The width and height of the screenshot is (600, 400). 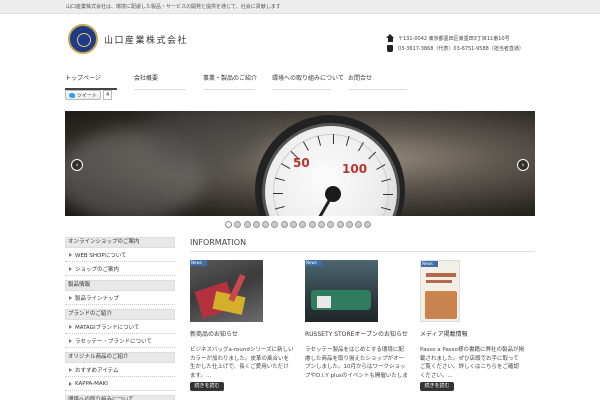 What do you see at coordinates (218, 242) in the screenshot?
I see `information-heading: INFORMATION` at bounding box center [218, 242].